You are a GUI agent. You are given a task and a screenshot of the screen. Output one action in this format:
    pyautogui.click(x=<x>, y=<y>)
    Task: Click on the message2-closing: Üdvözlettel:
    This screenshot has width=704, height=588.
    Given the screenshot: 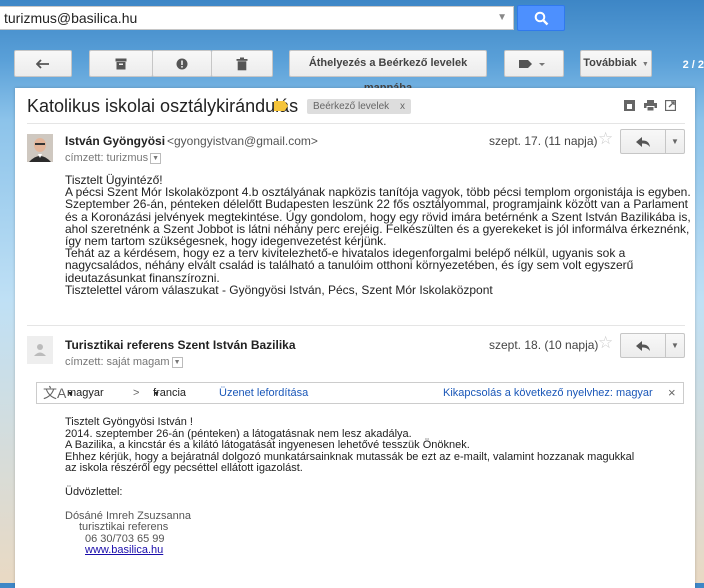 What is the action you would take?
    pyautogui.click(x=94, y=491)
    